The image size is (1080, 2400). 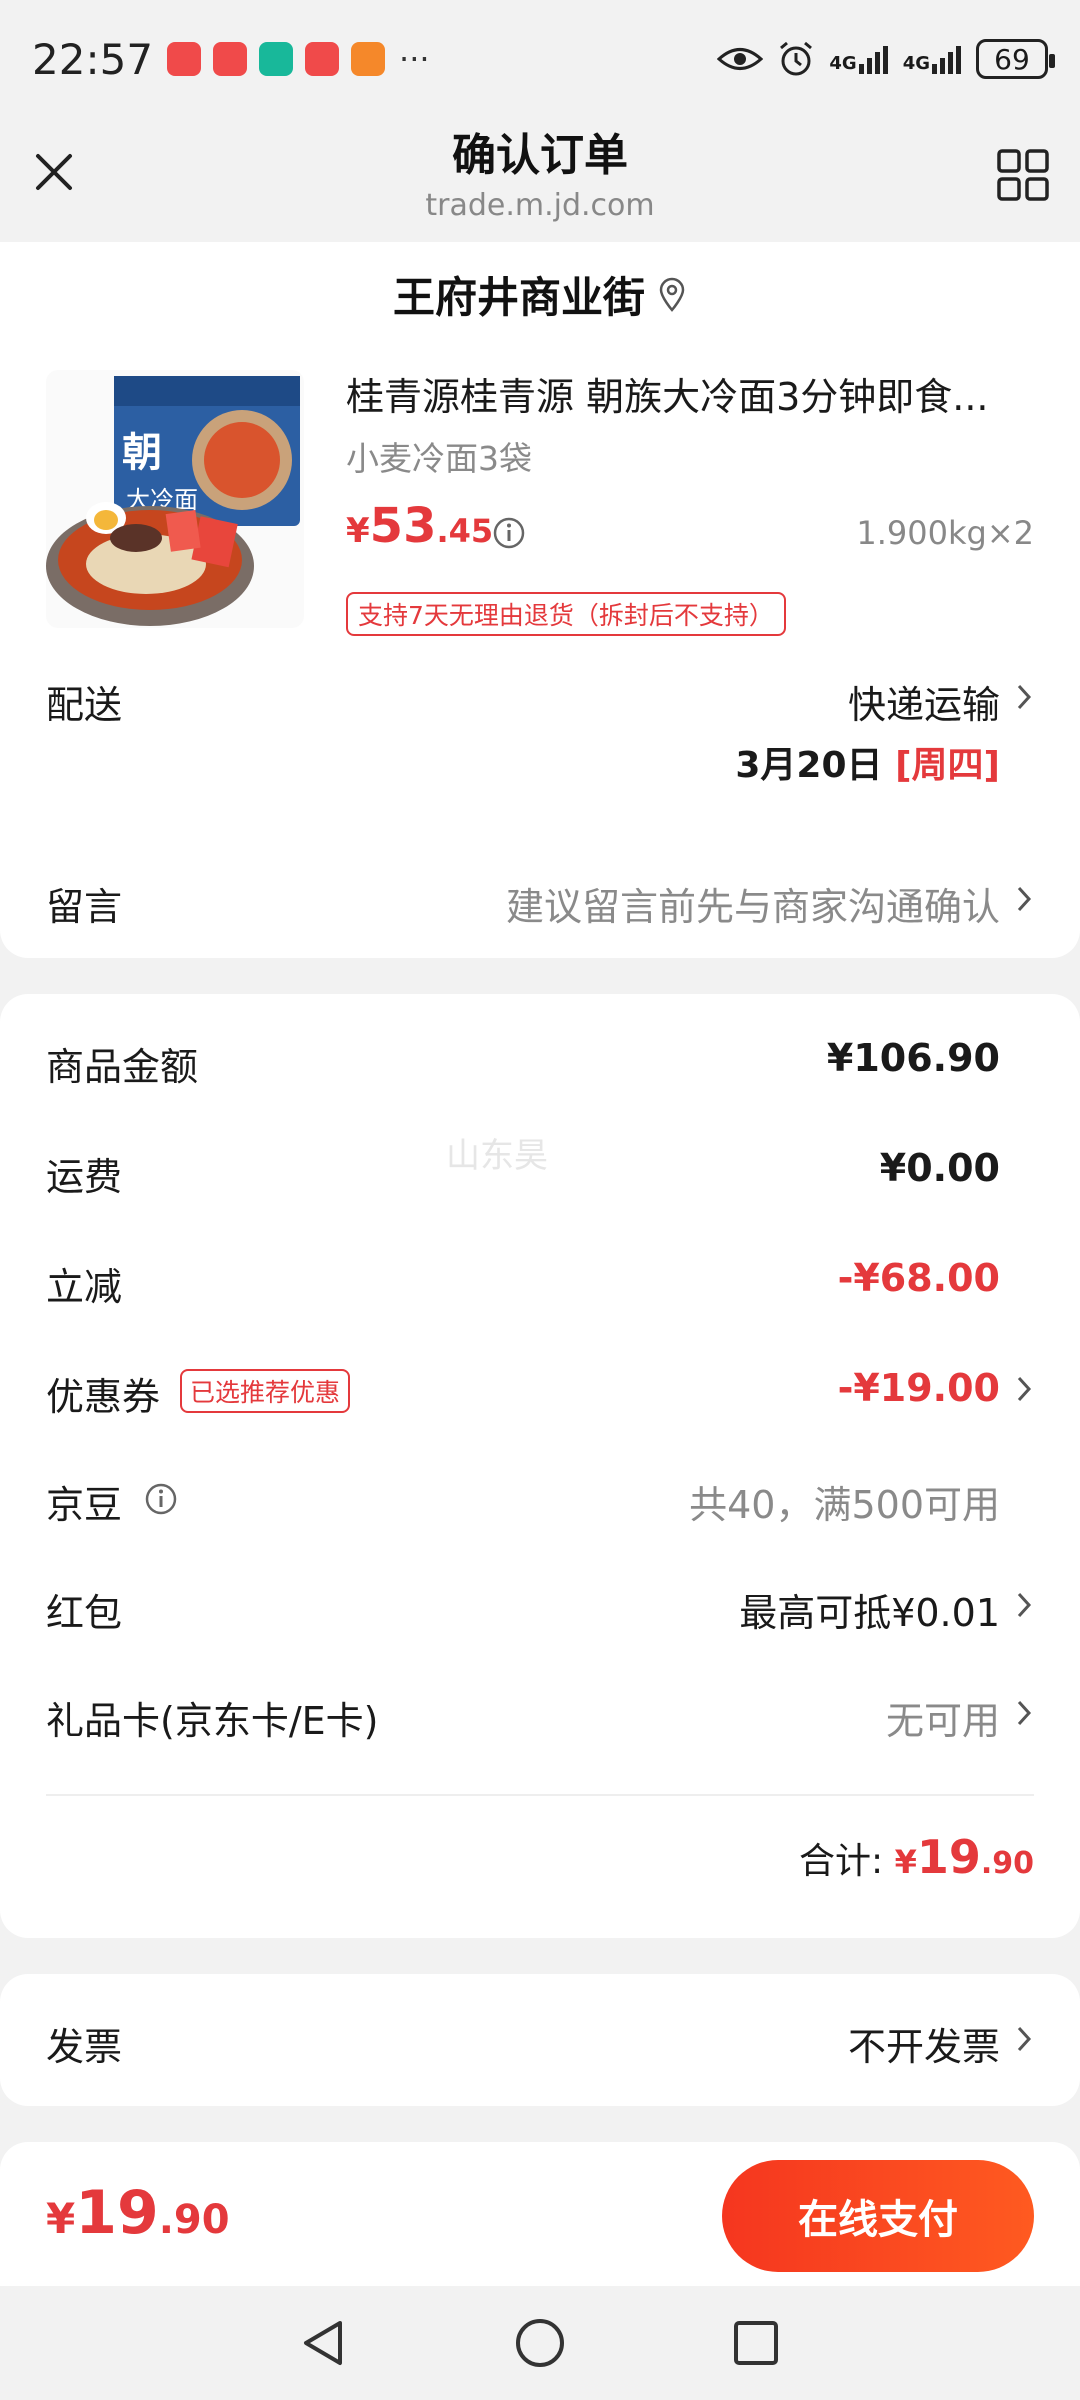 What do you see at coordinates (947, 765) in the screenshot?
I see `delivery-weekday: [周四]` at bounding box center [947, 765].